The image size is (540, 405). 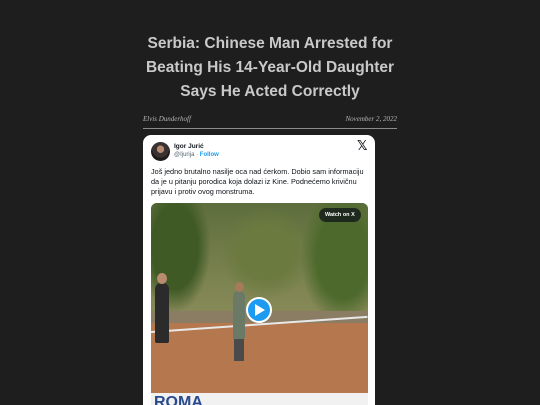 I want to click on divider, so click(x=270, y=128).